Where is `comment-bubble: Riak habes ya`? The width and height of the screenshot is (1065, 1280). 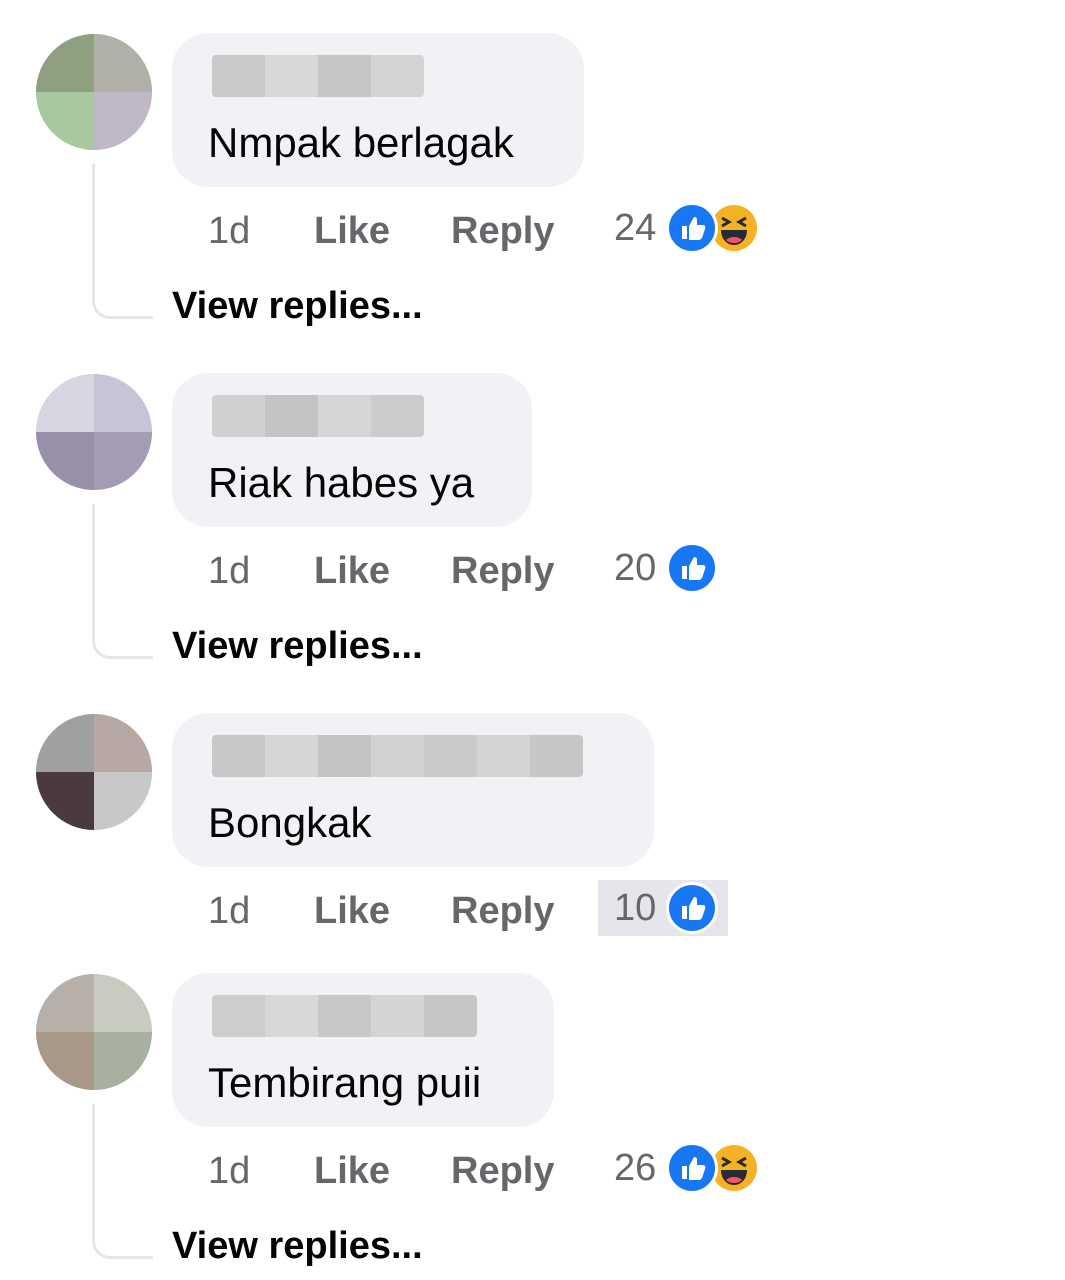 comment-bubble: Riak habes ya is located at coordinates (352, 450).